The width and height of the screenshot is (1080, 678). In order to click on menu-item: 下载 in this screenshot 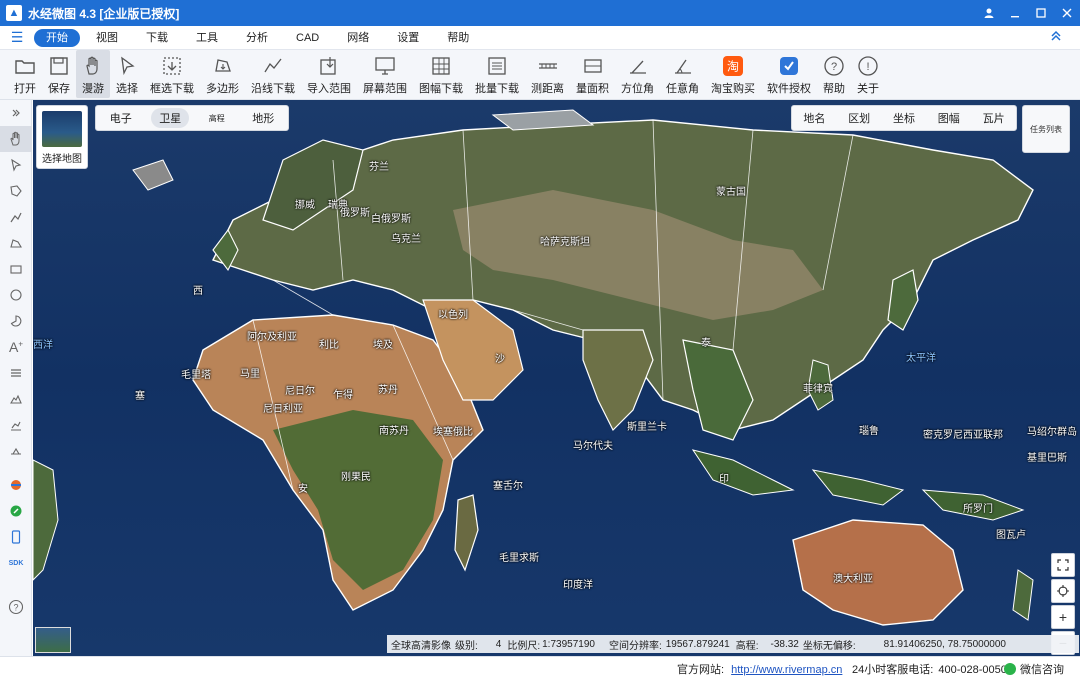, I will do `click(157, 38)`.